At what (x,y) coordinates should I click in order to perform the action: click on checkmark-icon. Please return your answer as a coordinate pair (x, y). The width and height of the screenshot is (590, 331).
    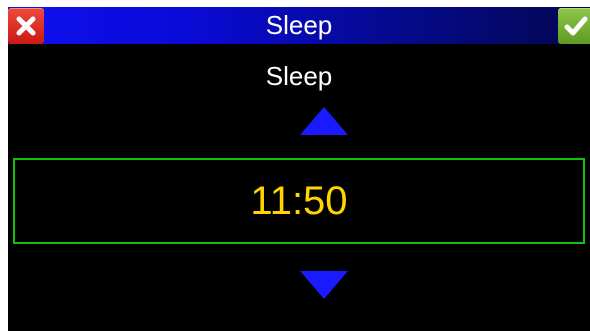
    Looking at the image, I should click on (576, 26).